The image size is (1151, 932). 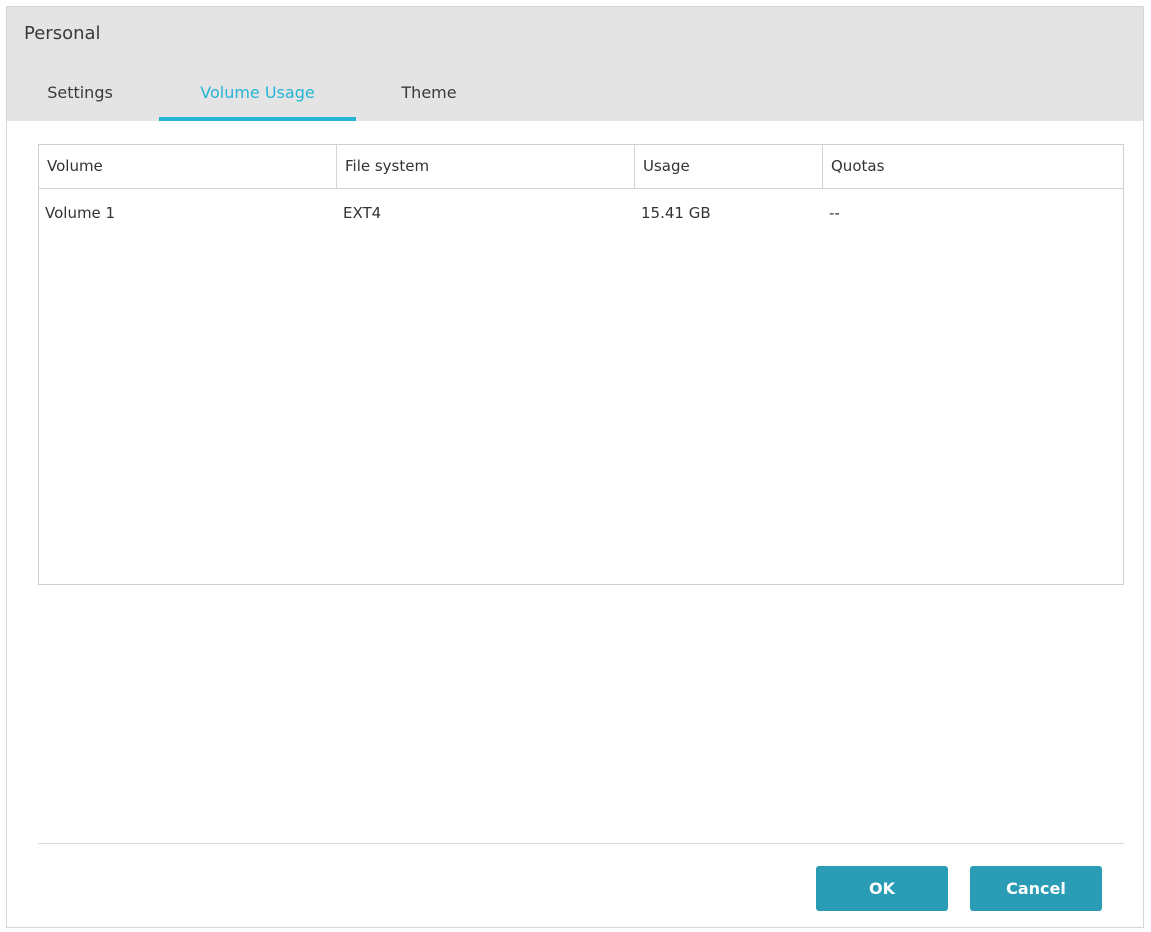 What do you see at coordinates (62, 33) in the screenshot?
I see `dialog-title: Personal` at bounding box center [62, 33].